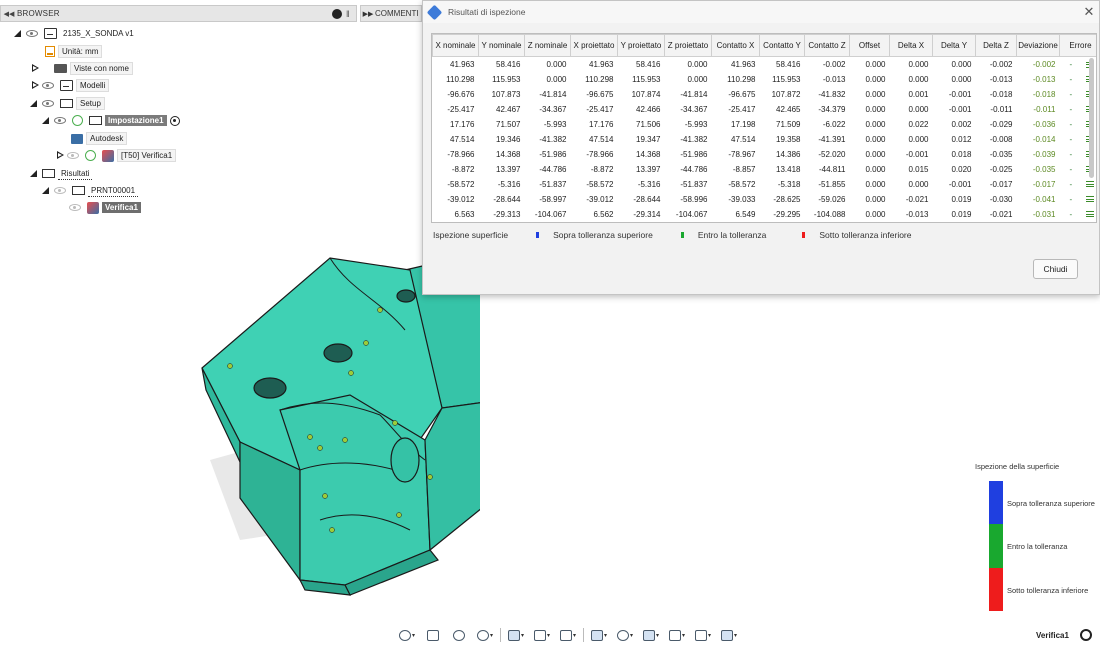 This screenshot has height=647, width=1100. Describe the element at coordinates (735, 45) in the screenshot. I see `column-header: Contatto X` at that location.